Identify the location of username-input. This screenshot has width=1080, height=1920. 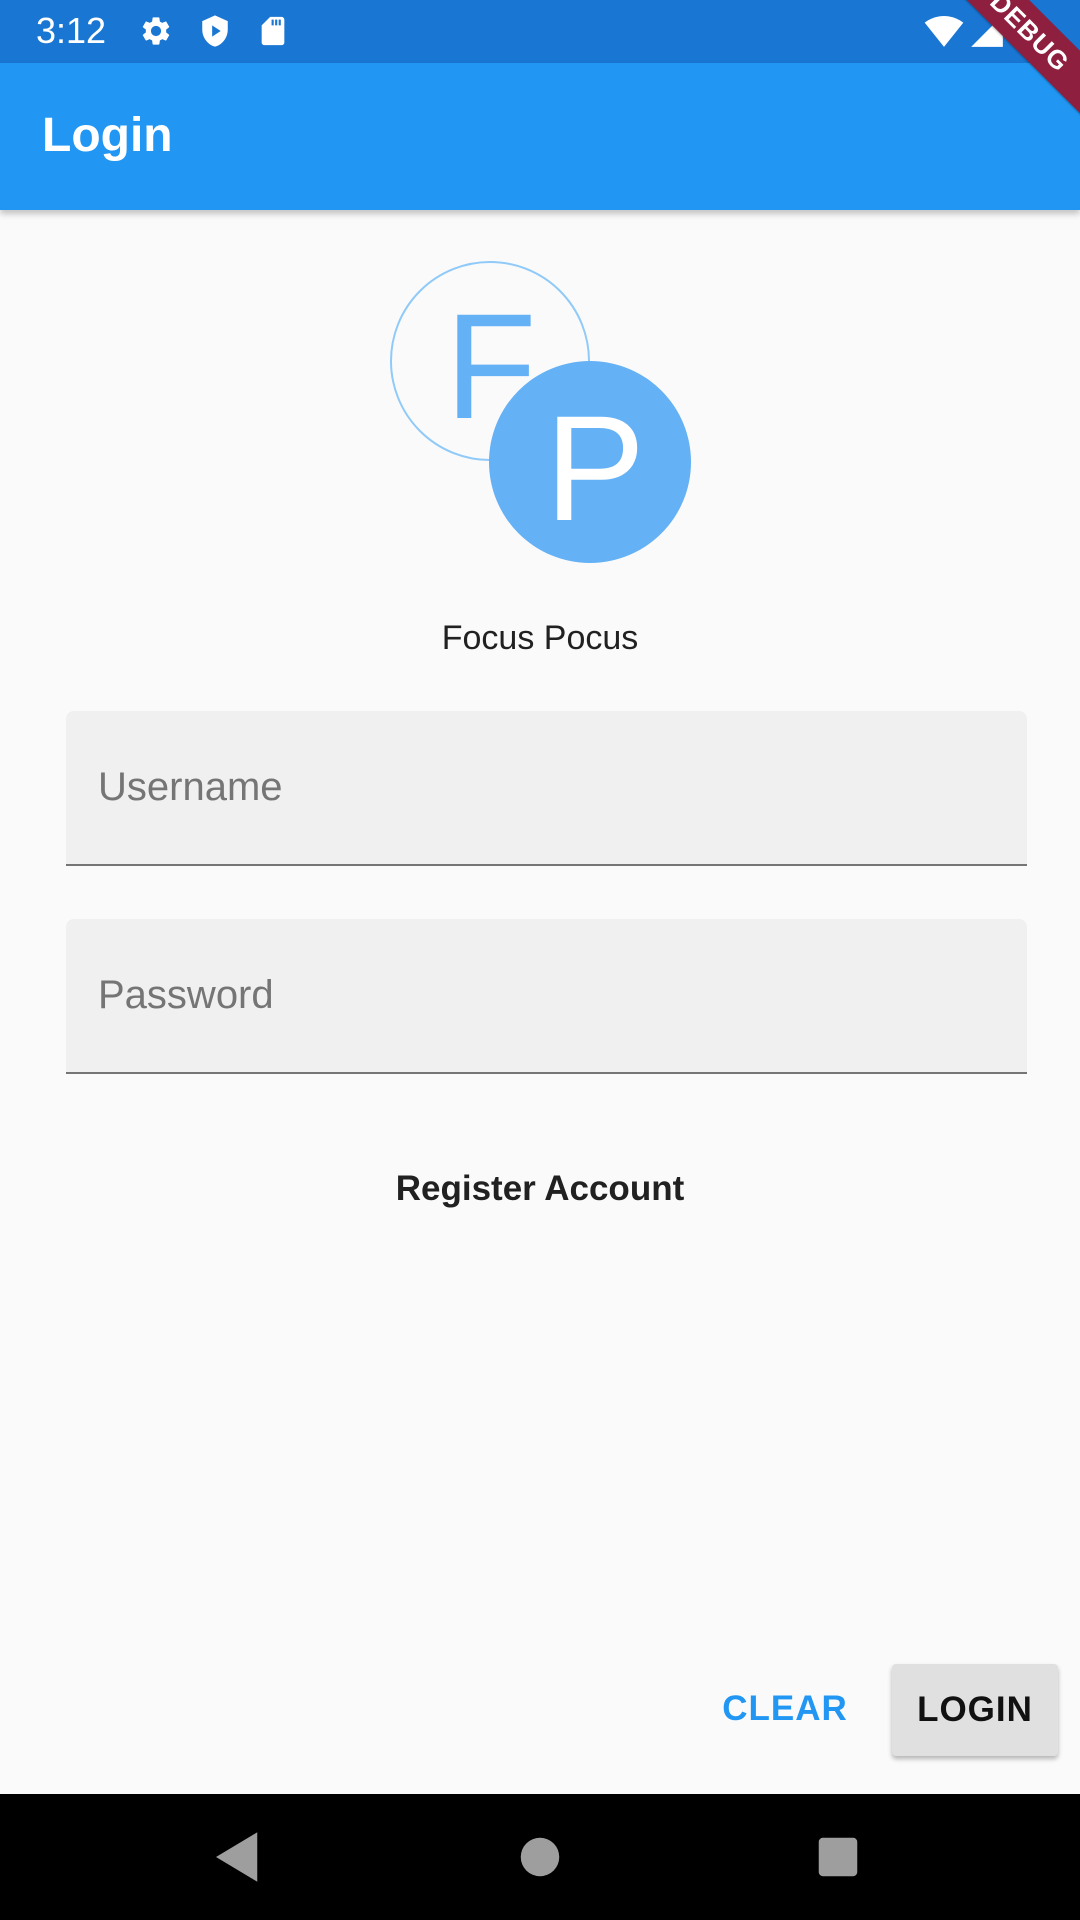
(548, 787).